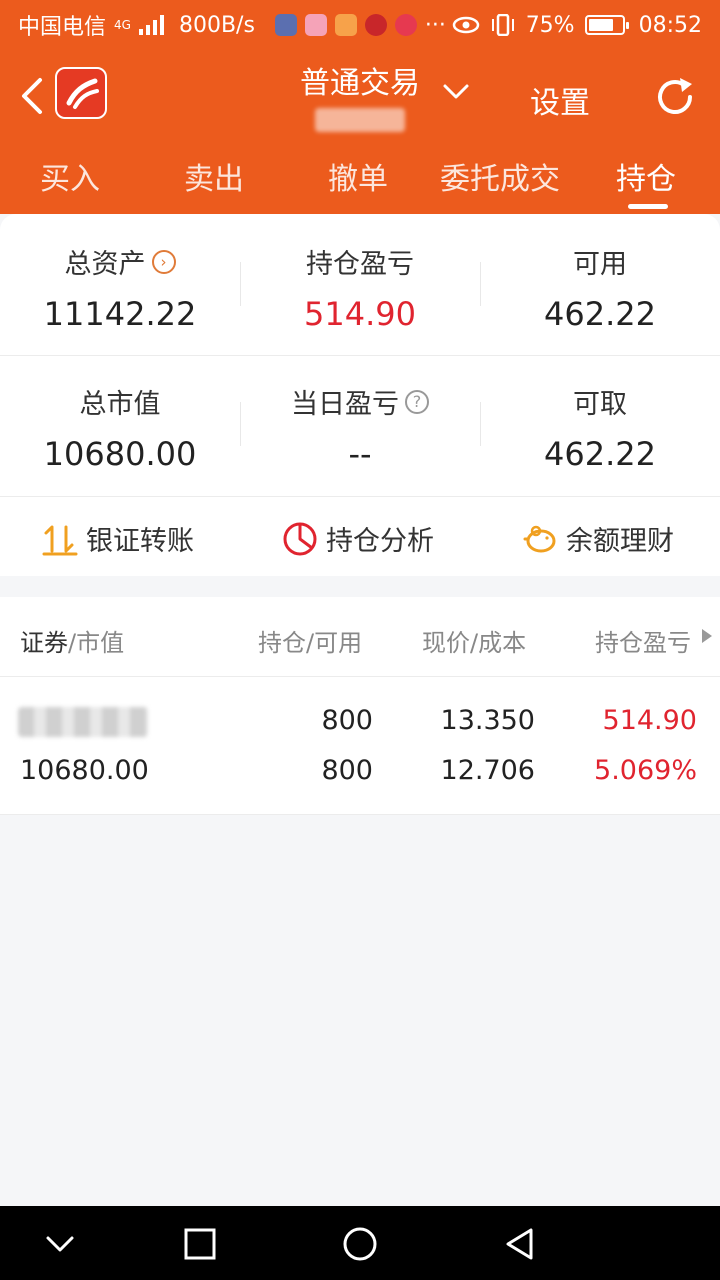 This screenshot has width=720, height=1280. Describe the element at coordinates (600, 264) in the screenshot. I see `available-label: 可用` at that location.